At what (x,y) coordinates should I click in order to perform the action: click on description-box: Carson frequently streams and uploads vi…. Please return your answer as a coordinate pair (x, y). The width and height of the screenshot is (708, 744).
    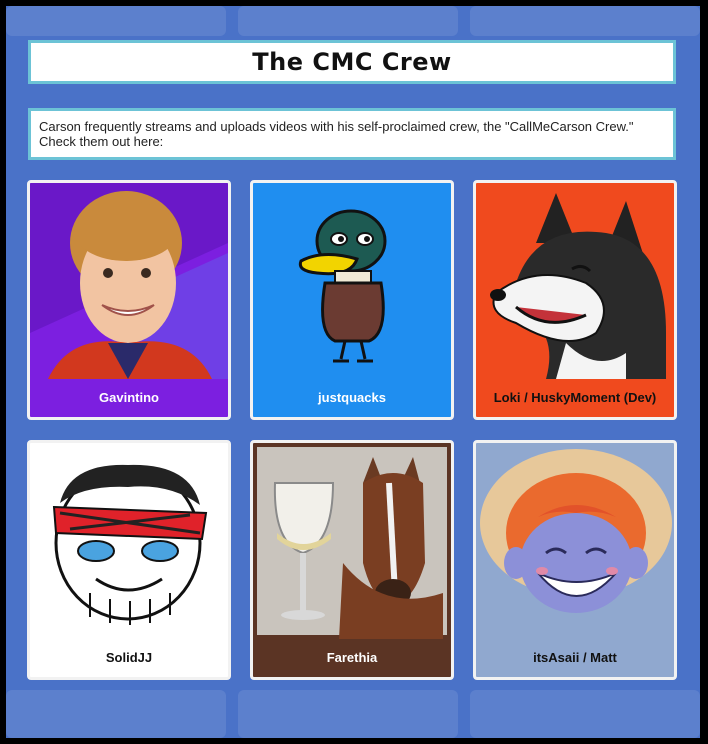
    Looking at the image, I should click on (352, 134).